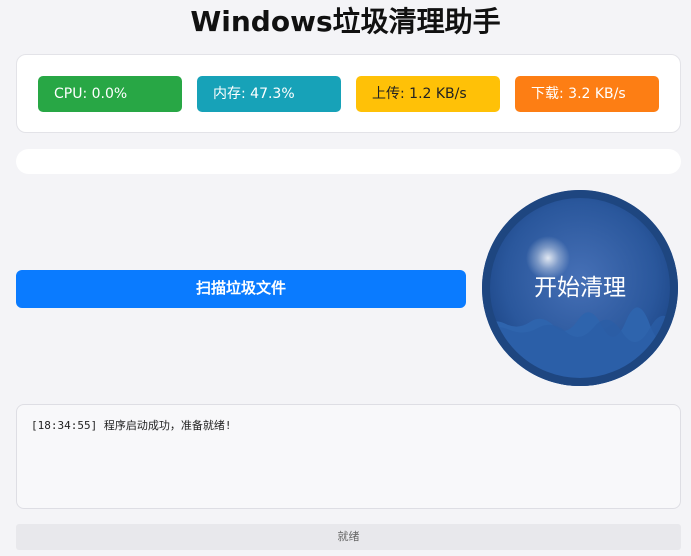 This screenshot has height=556, width=691. What do you see at coordinates (587, 94) in the screenshot?
I see `download-speed-badge: 下载: 3.2 KB/s` at bounding box center [587, 94].